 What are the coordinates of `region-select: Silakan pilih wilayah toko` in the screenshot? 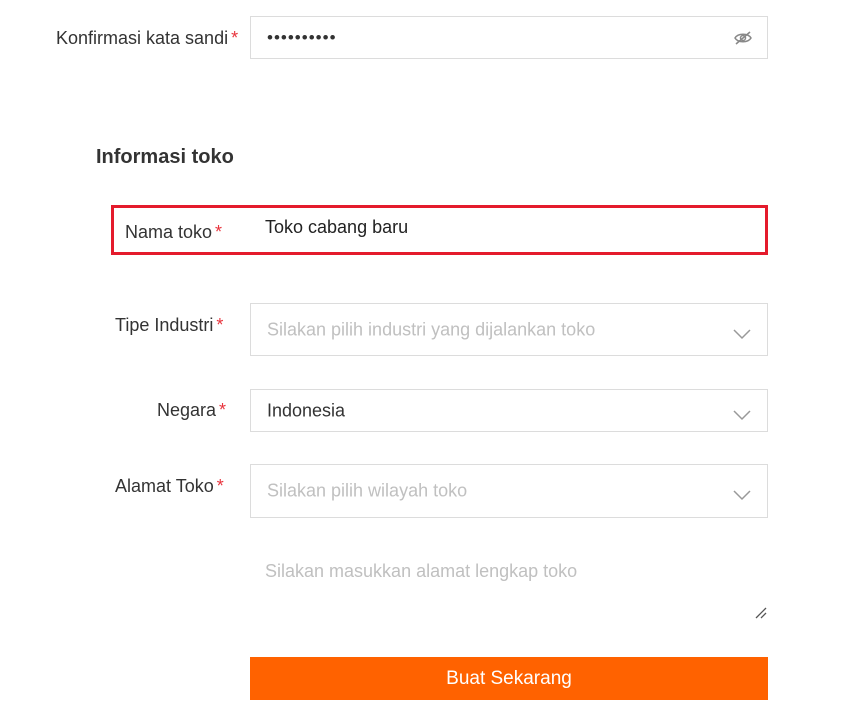 It's located at (509, 491).